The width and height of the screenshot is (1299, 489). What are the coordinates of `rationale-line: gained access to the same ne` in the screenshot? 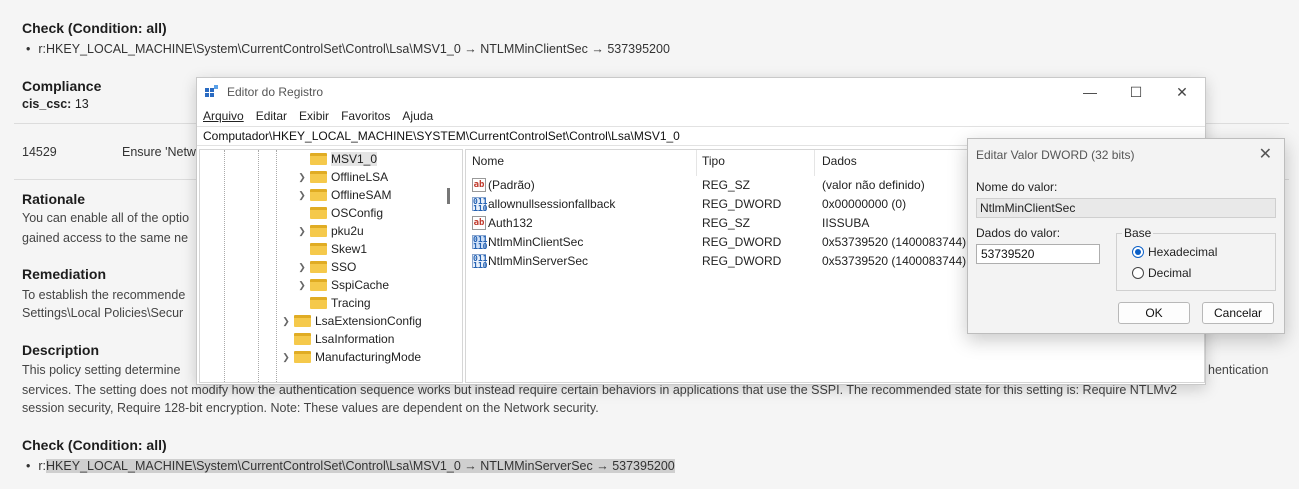 It's located at (105, 238).